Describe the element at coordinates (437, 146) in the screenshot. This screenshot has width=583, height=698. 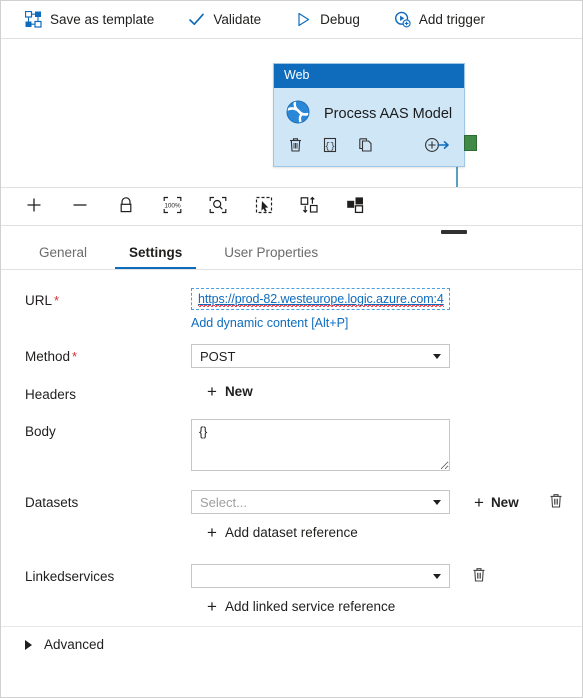
I see `add-arrow-icon` at that location.